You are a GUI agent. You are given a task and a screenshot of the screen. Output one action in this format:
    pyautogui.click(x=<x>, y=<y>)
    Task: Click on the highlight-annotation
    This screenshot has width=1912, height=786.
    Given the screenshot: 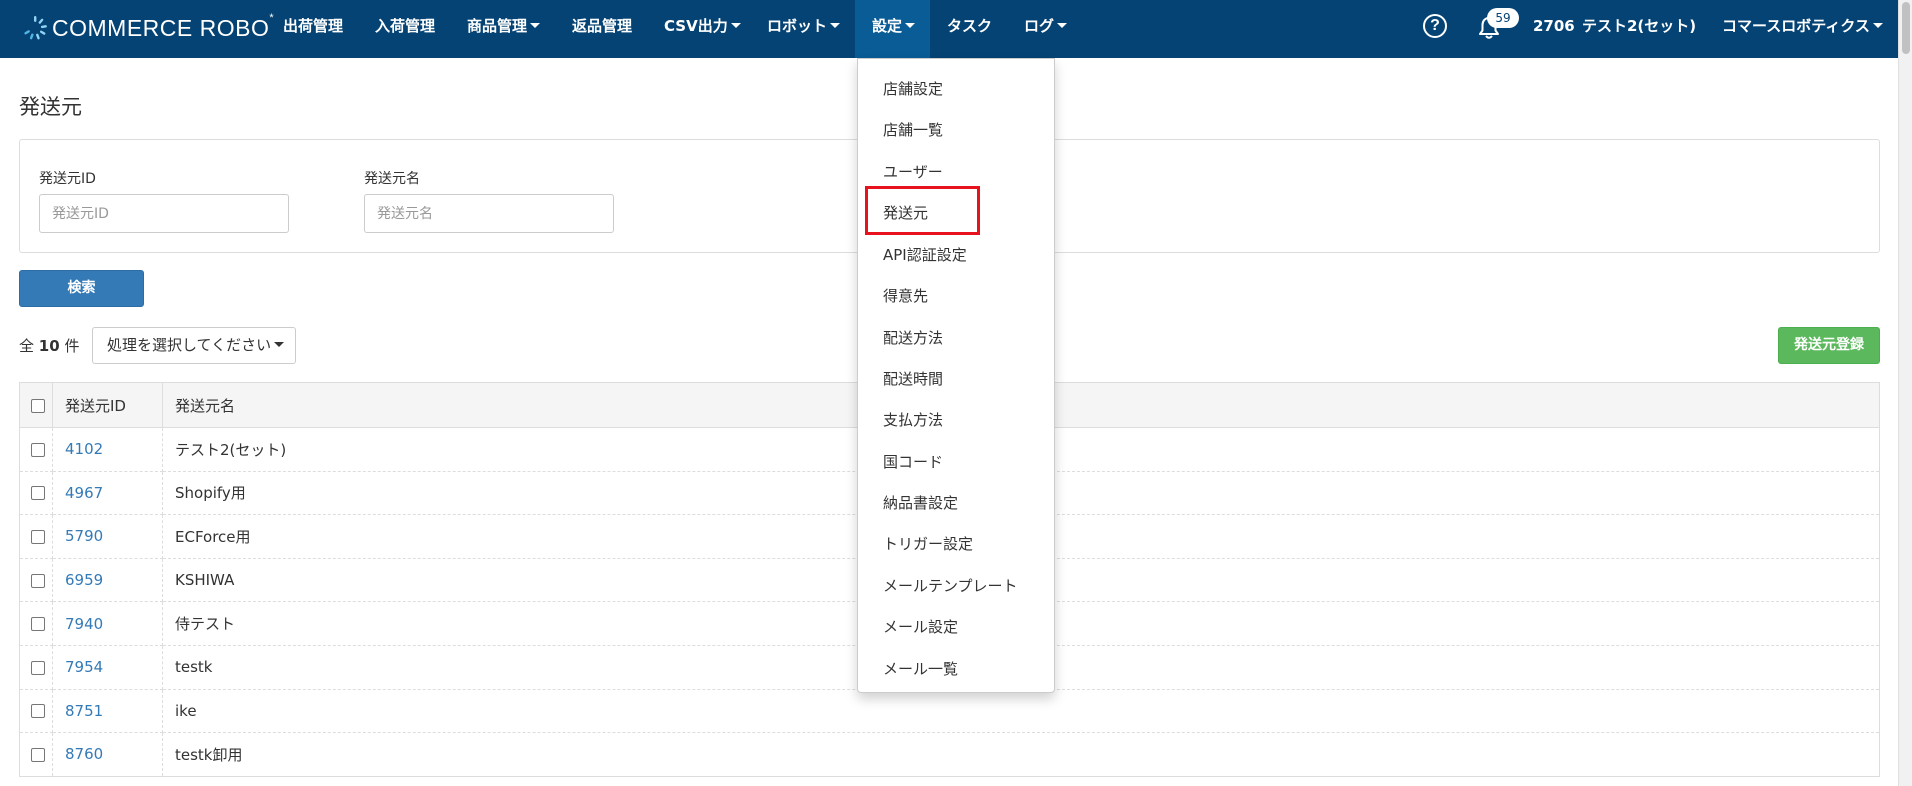 What is the action you would take?
    pyautogui.click(x=922, y=210)
    